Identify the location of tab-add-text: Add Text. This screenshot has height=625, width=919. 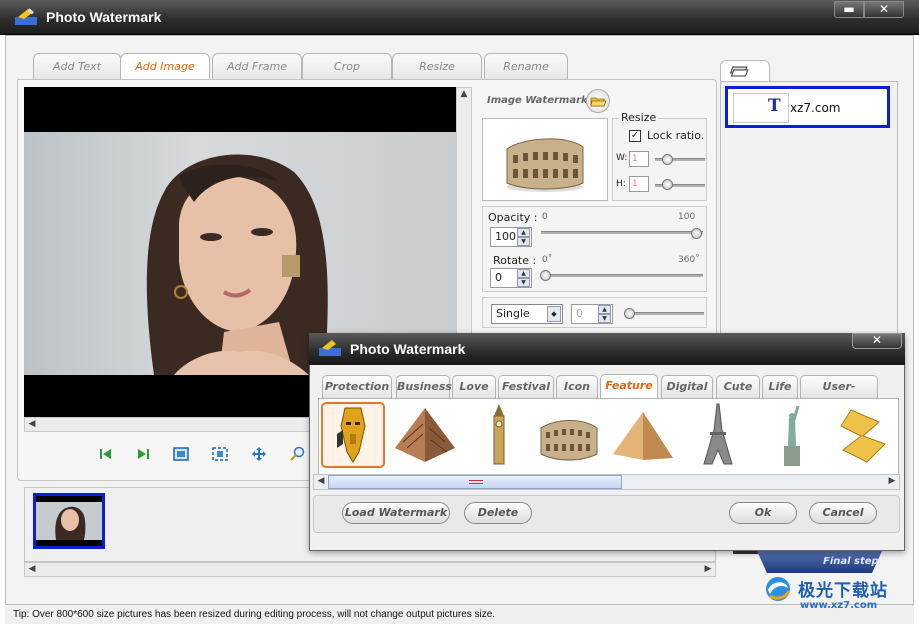
(77, 66).